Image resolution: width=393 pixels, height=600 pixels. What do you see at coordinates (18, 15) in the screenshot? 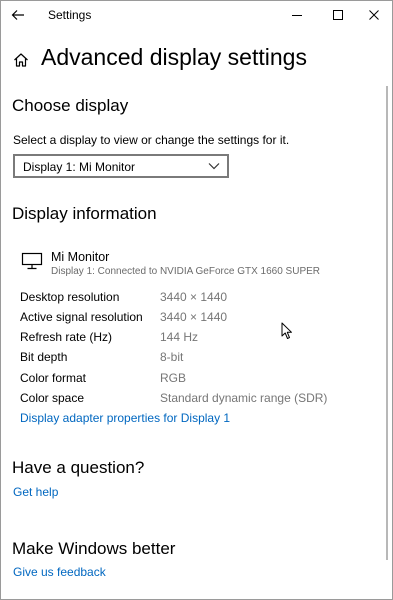
I see `back-arrow-icon` at bounding box center [18, 15].